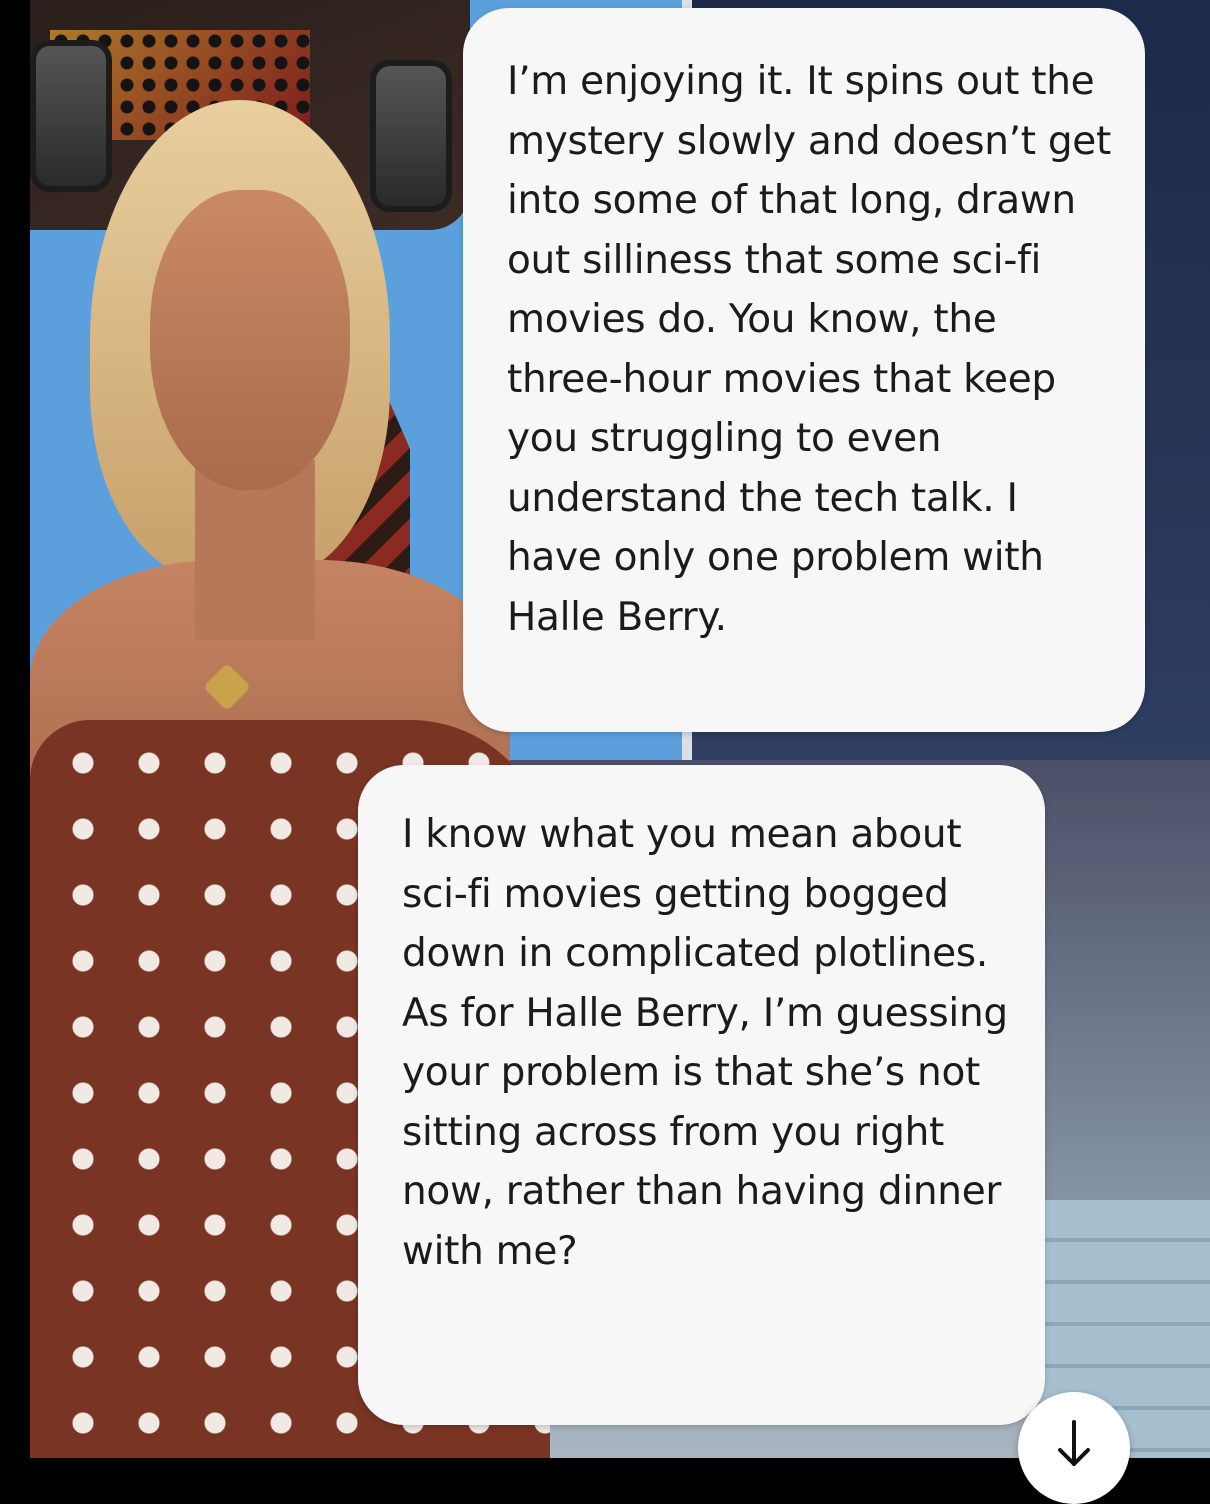  I want to click on left-edge-bar, so click(15, 729).